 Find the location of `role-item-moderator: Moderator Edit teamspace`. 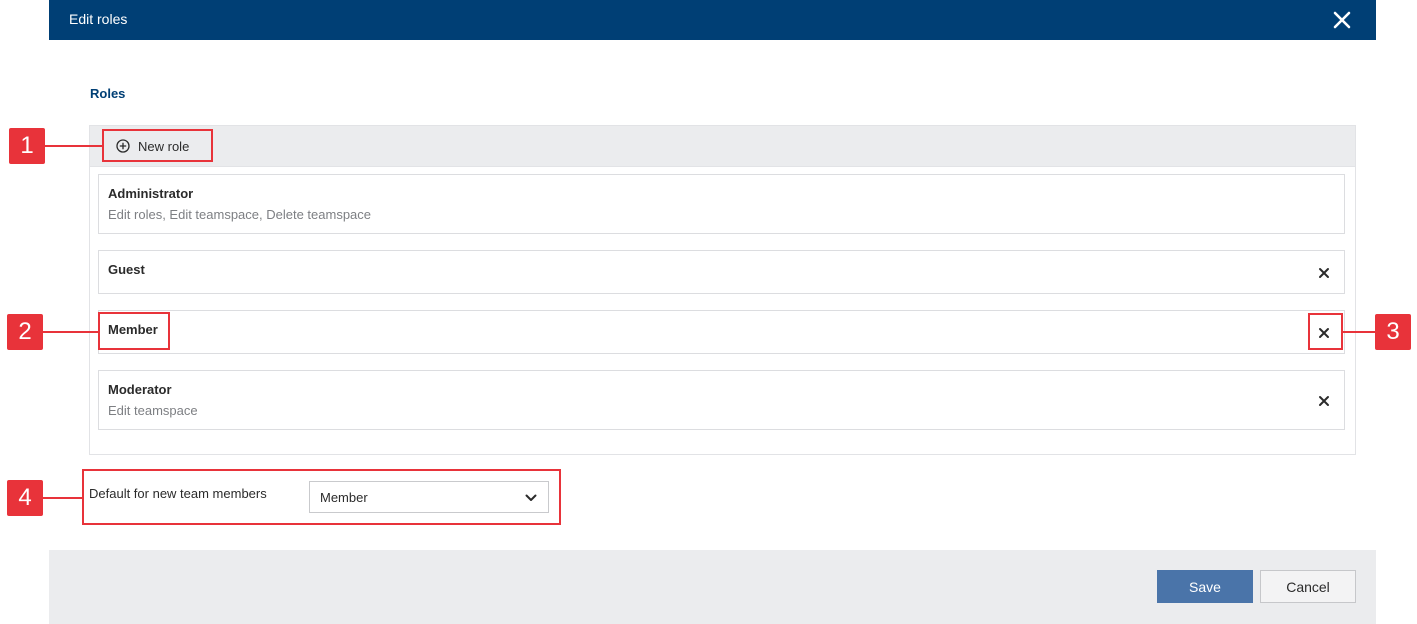

role-item-moderator: Moderator Edit teamspace is located at coordinates (721, 400).